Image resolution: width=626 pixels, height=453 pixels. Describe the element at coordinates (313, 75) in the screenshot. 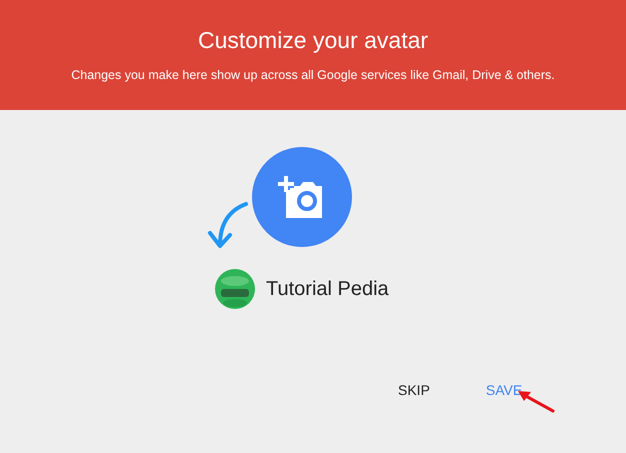

I see `dialog-subtitle: Changes you make here show up across all Google services like Gmail, Drive & others.` at that location.